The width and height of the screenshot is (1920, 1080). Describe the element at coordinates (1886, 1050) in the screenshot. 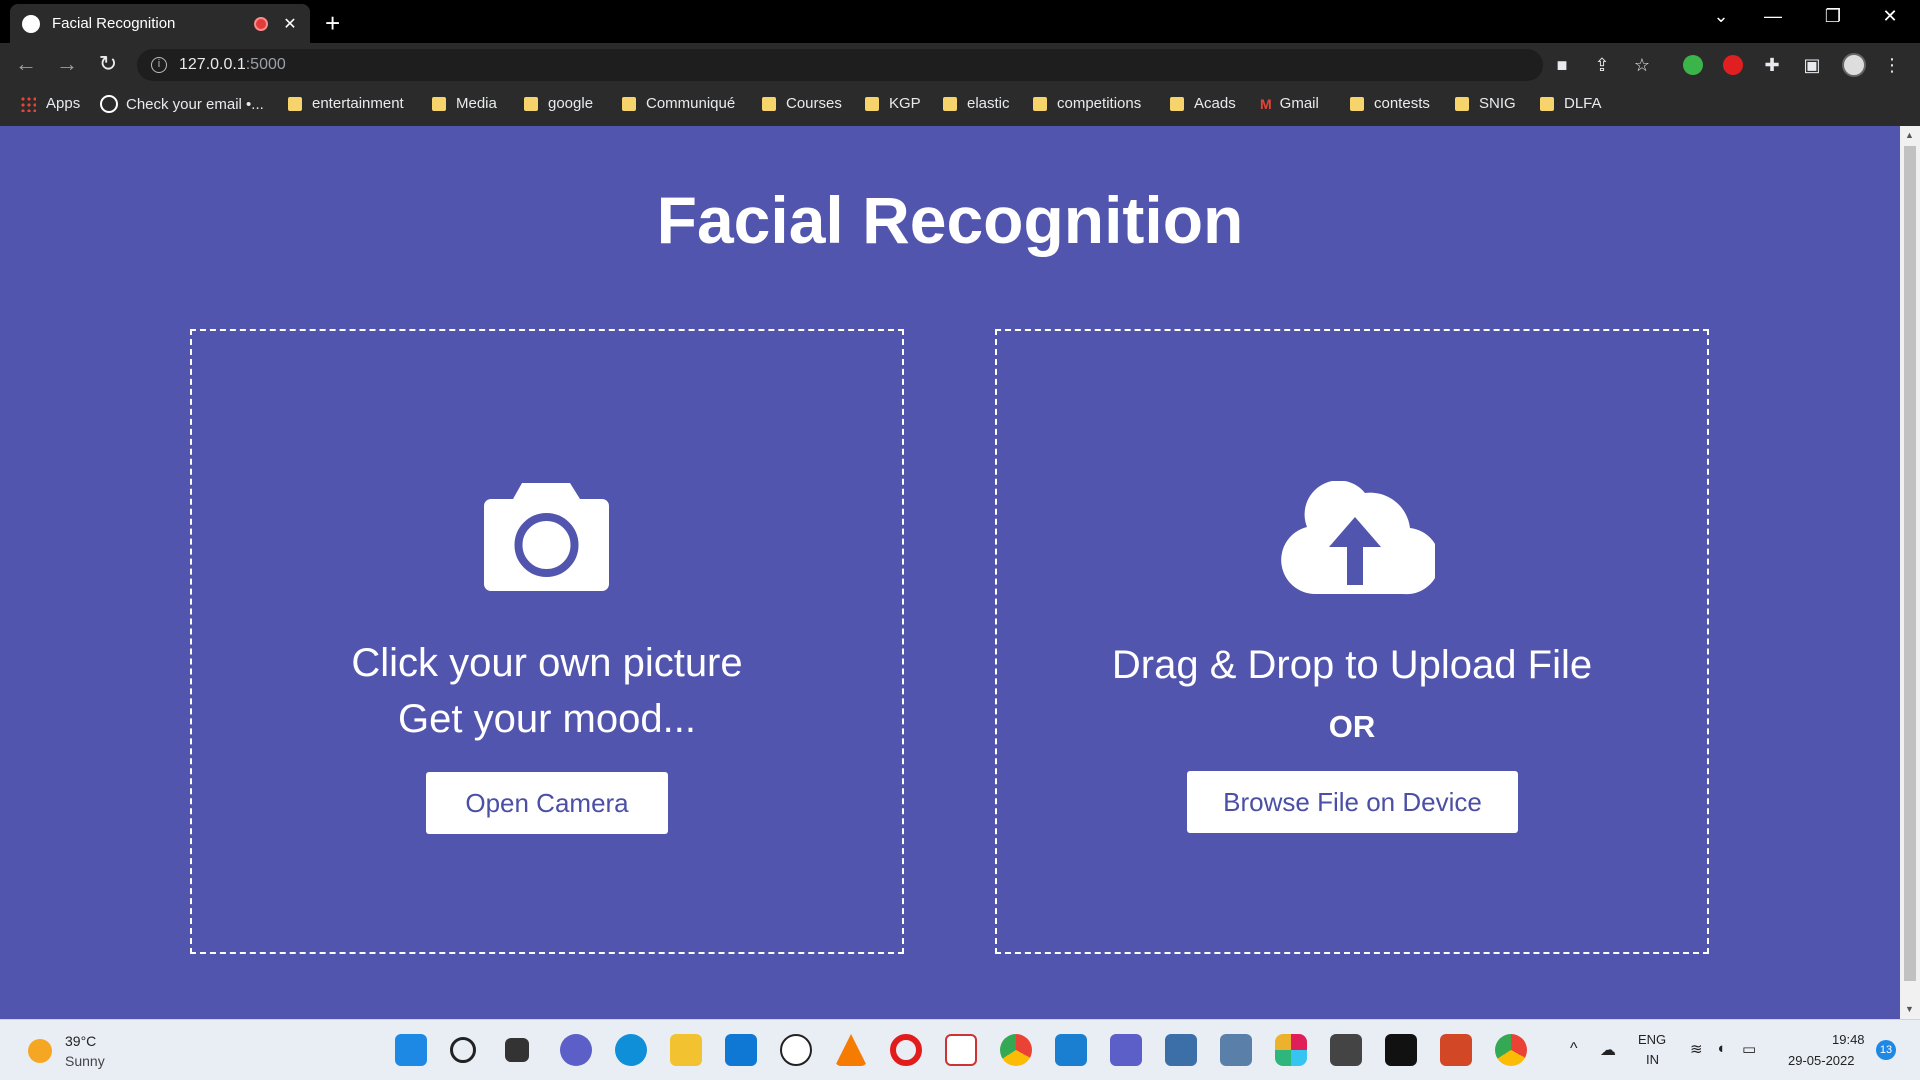

I see `notification-badge: 13` at that location.